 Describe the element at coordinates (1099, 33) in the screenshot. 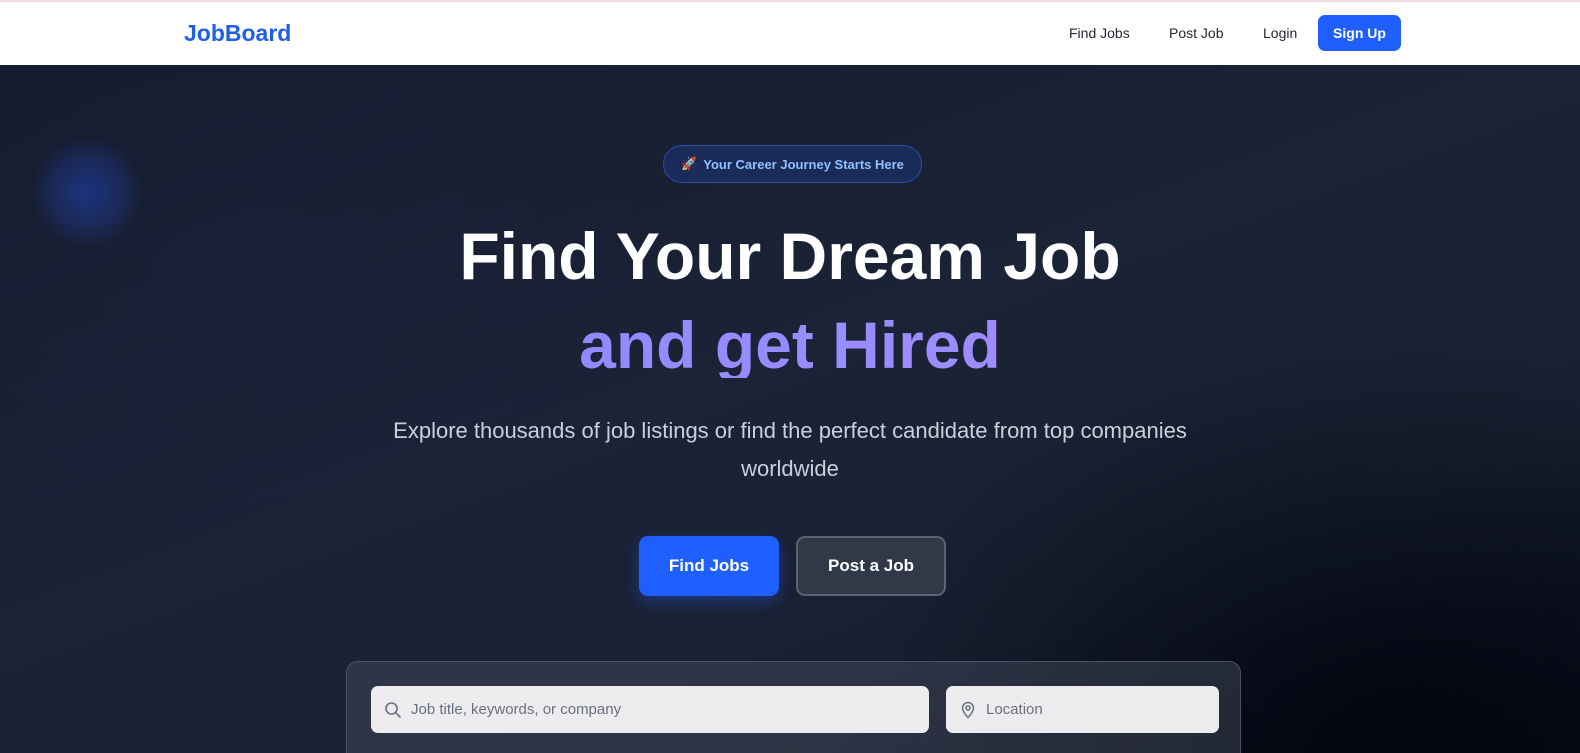

I see `nav-find-jobs-link: Find Jobs` at that location.